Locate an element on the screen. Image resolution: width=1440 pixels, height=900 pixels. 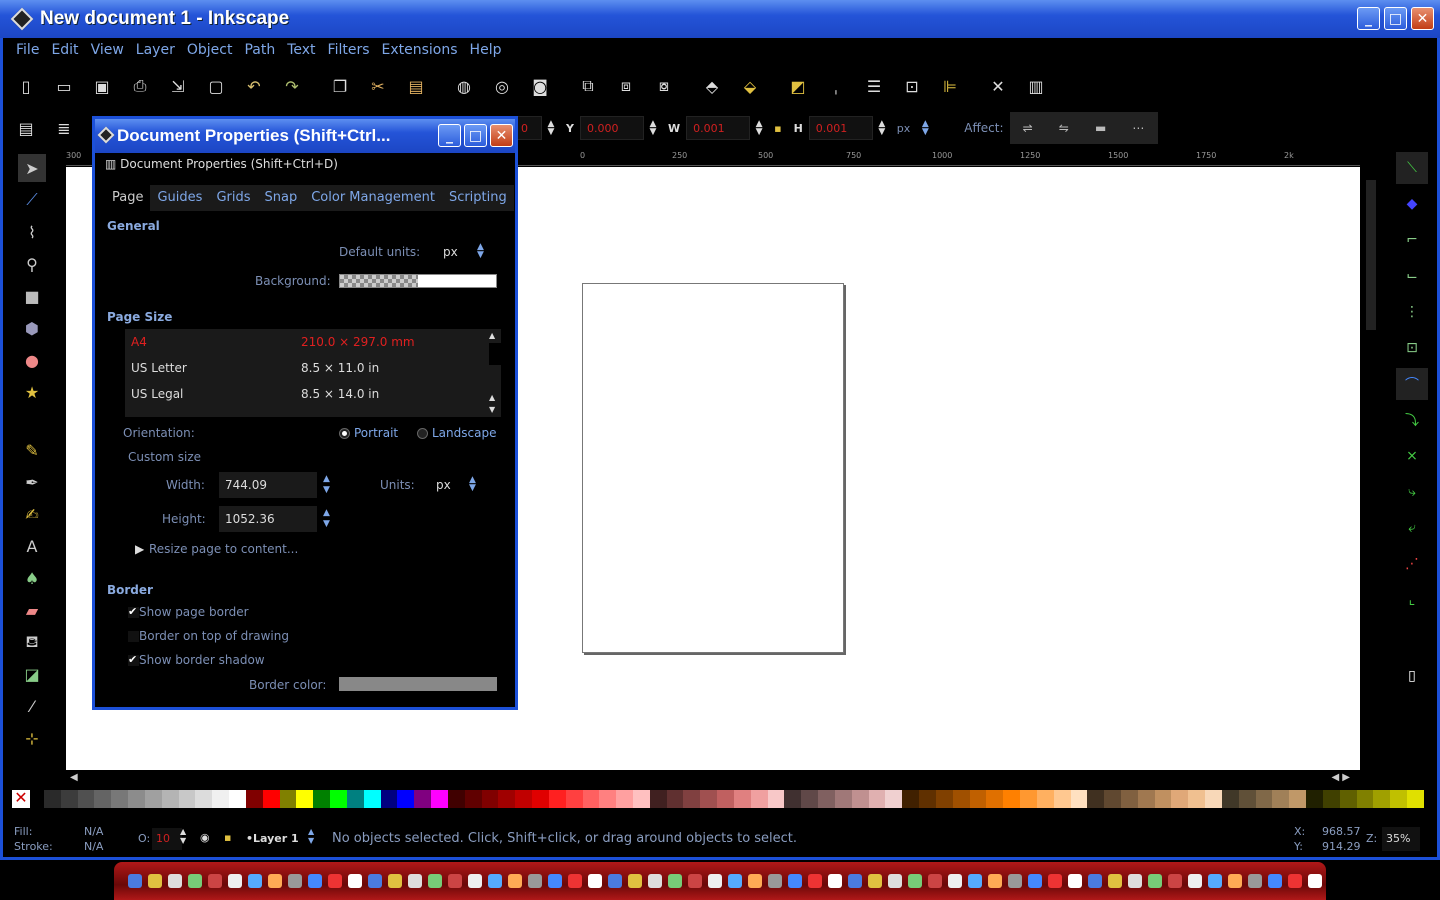
scale-corners-icon: ⇋ is located at coordinates (1064, 128).